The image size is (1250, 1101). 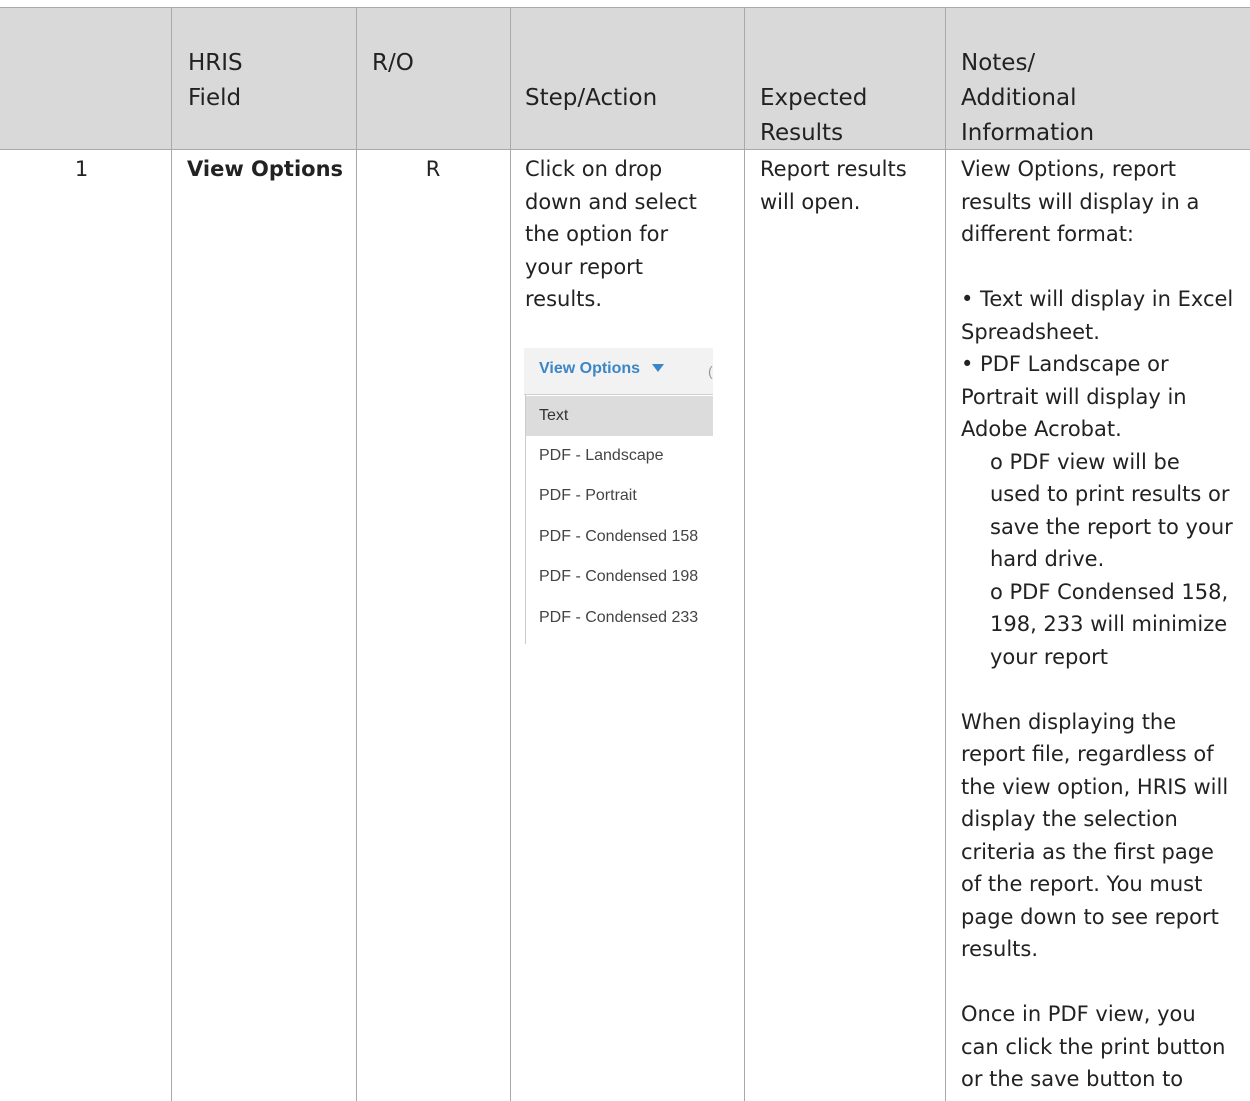 What do you see at coordinates (625, 7) in the screenshot?
I see `table-top-border` at bounding box center [625, 7].